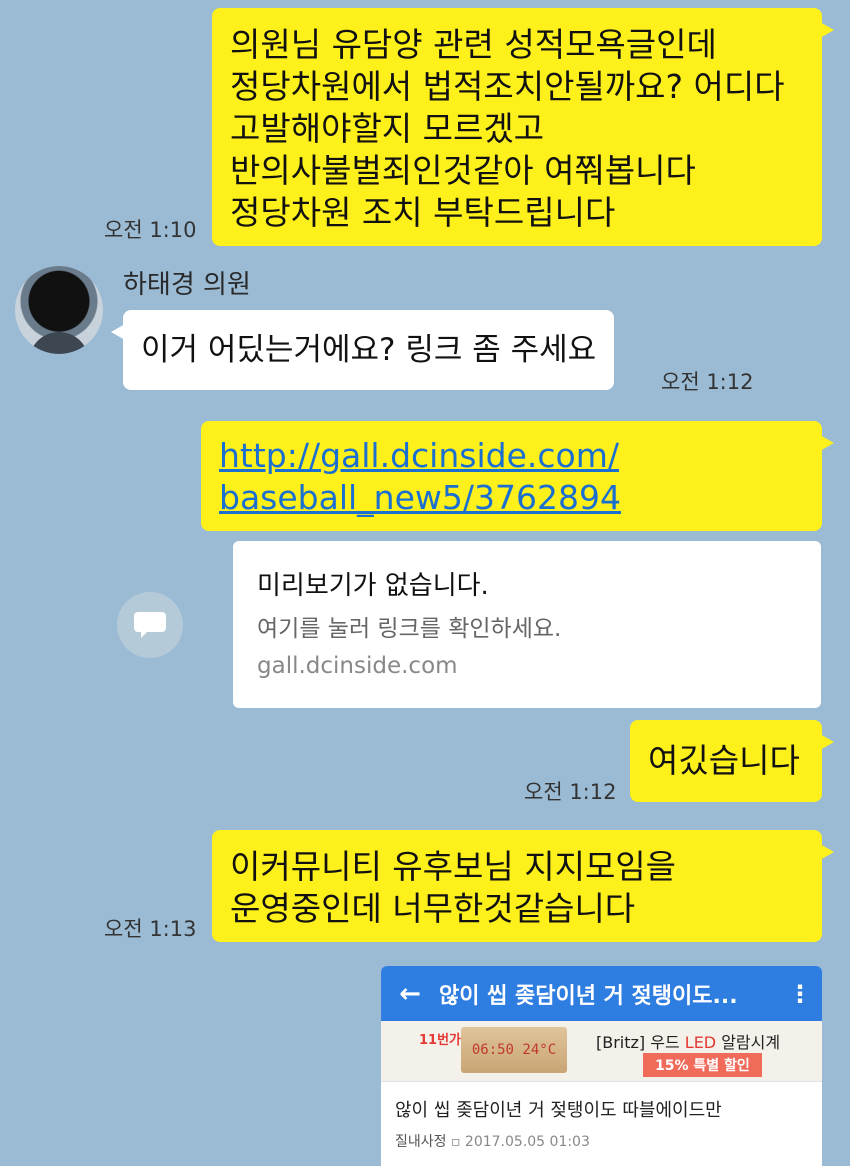 This screenshot has width=850, height=1166. Describe the element at coordinates (724, 760) in the screenshot. I see `message-text: 여깄습니다` at that location.